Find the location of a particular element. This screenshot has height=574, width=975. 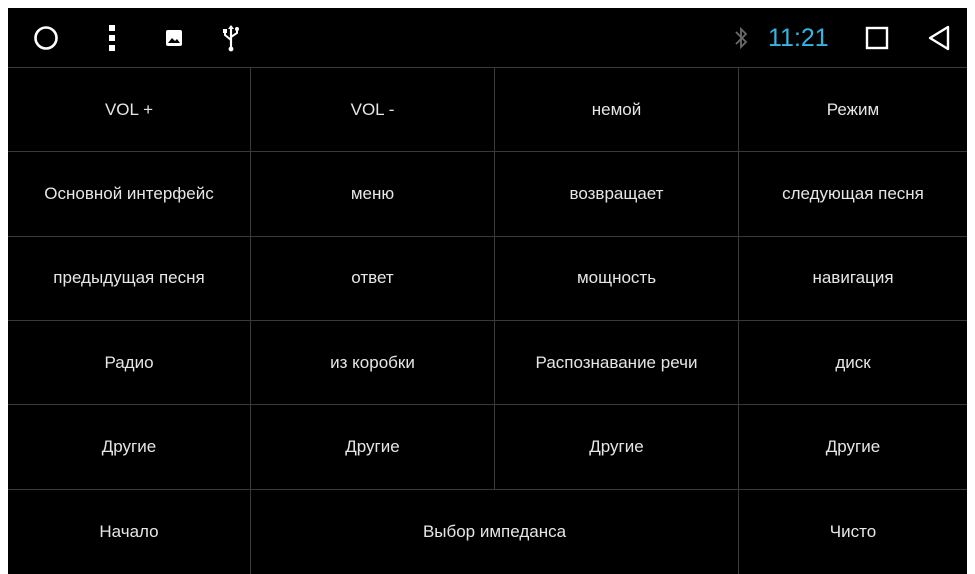

grid-cell-vol-up: VOL + is located at coordinates (129, 110).